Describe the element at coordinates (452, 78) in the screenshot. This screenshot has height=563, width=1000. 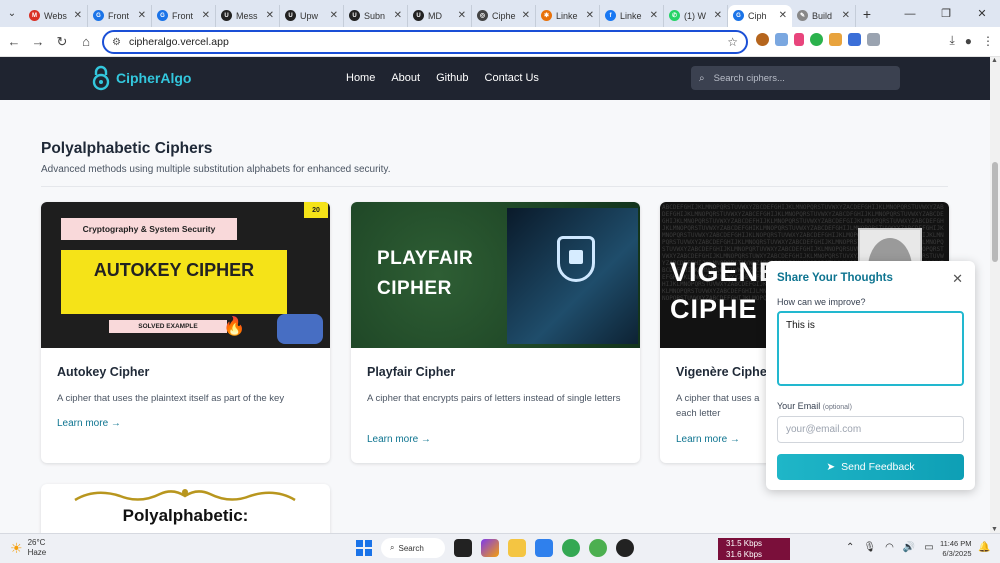
I see `nav-github: Github` at that location.